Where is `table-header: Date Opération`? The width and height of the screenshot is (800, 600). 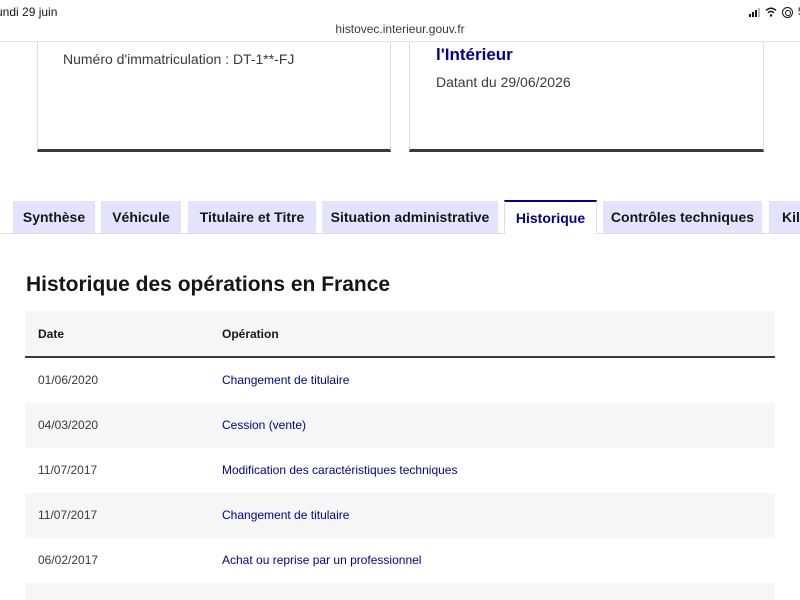 table-header: Date Opération is located at coordinates (400, 334).